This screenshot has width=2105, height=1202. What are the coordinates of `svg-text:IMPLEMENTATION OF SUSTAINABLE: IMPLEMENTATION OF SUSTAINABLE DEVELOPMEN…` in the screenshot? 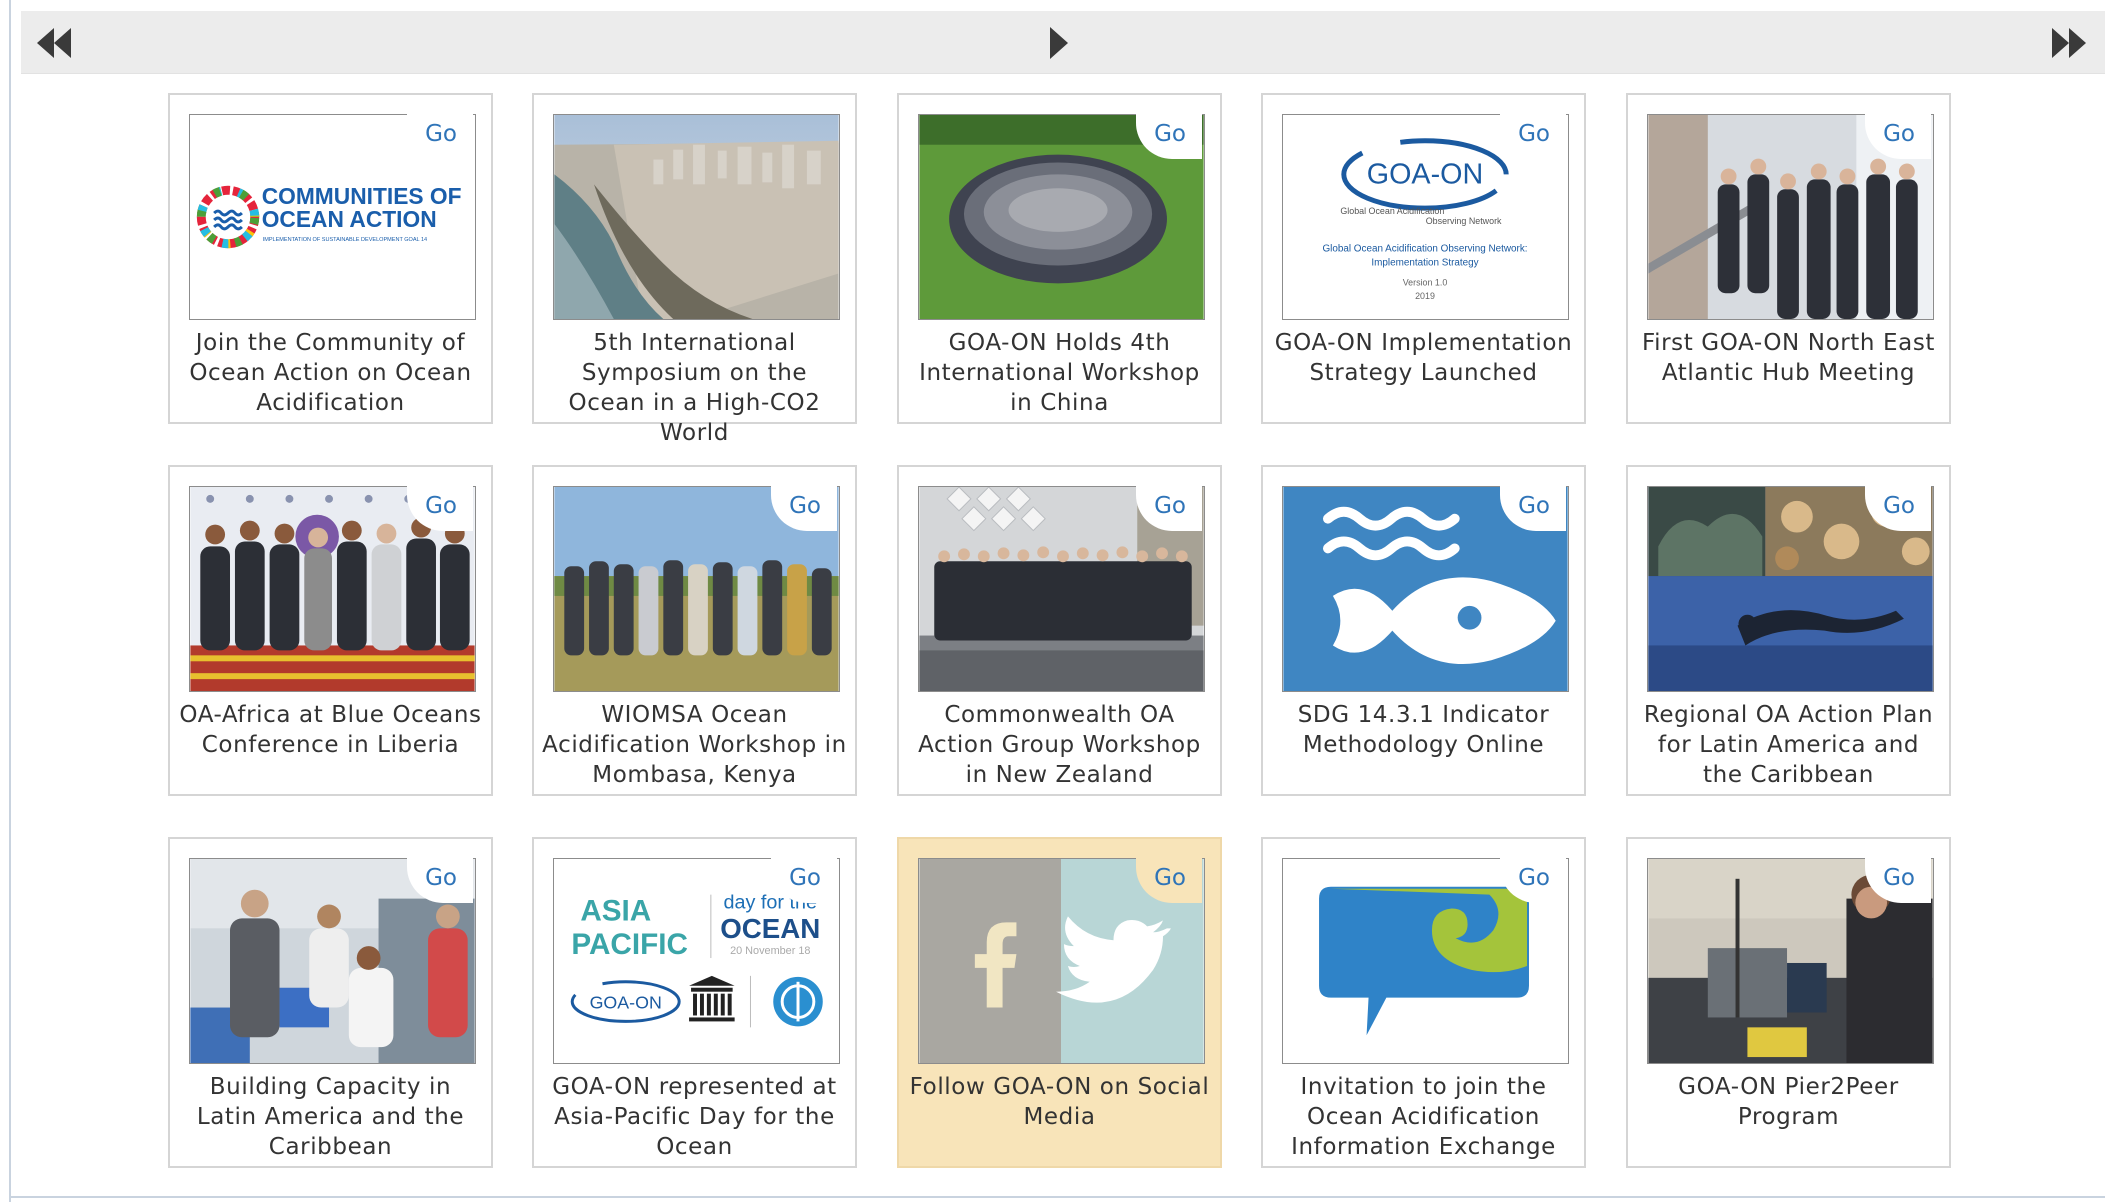 It's located at (345, 240).